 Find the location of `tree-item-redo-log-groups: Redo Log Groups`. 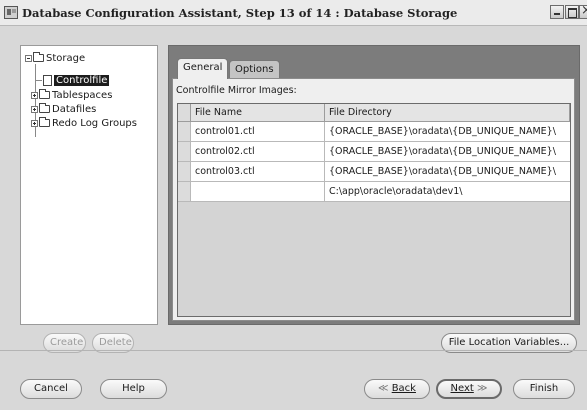

tree-item-redo-log-groups: Redo Log Groups is located at coordinates (84, 123).